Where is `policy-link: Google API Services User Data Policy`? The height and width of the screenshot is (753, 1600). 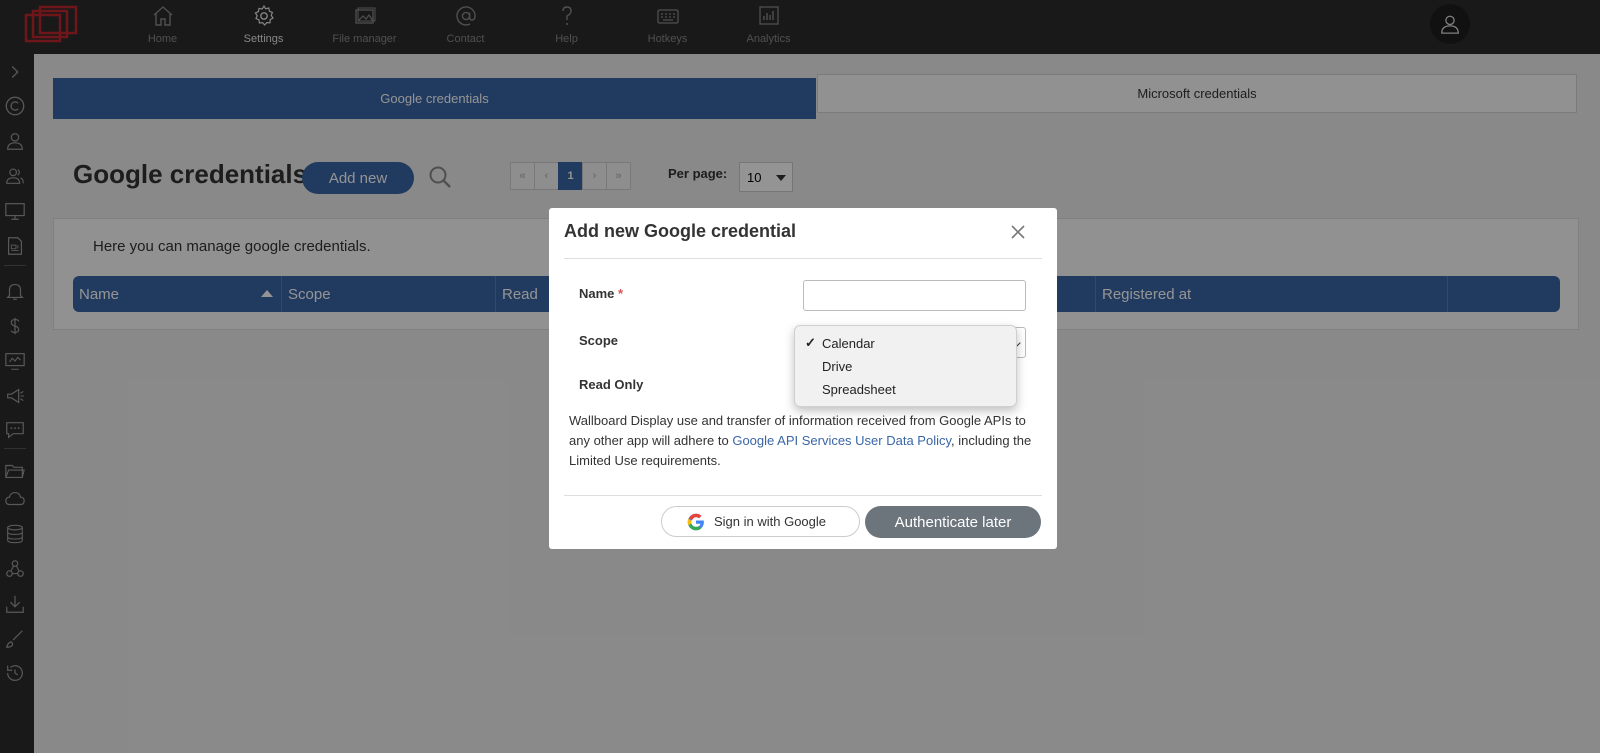 policy-link: Google API Services User Data Policy is located at coordinates (841, 440).